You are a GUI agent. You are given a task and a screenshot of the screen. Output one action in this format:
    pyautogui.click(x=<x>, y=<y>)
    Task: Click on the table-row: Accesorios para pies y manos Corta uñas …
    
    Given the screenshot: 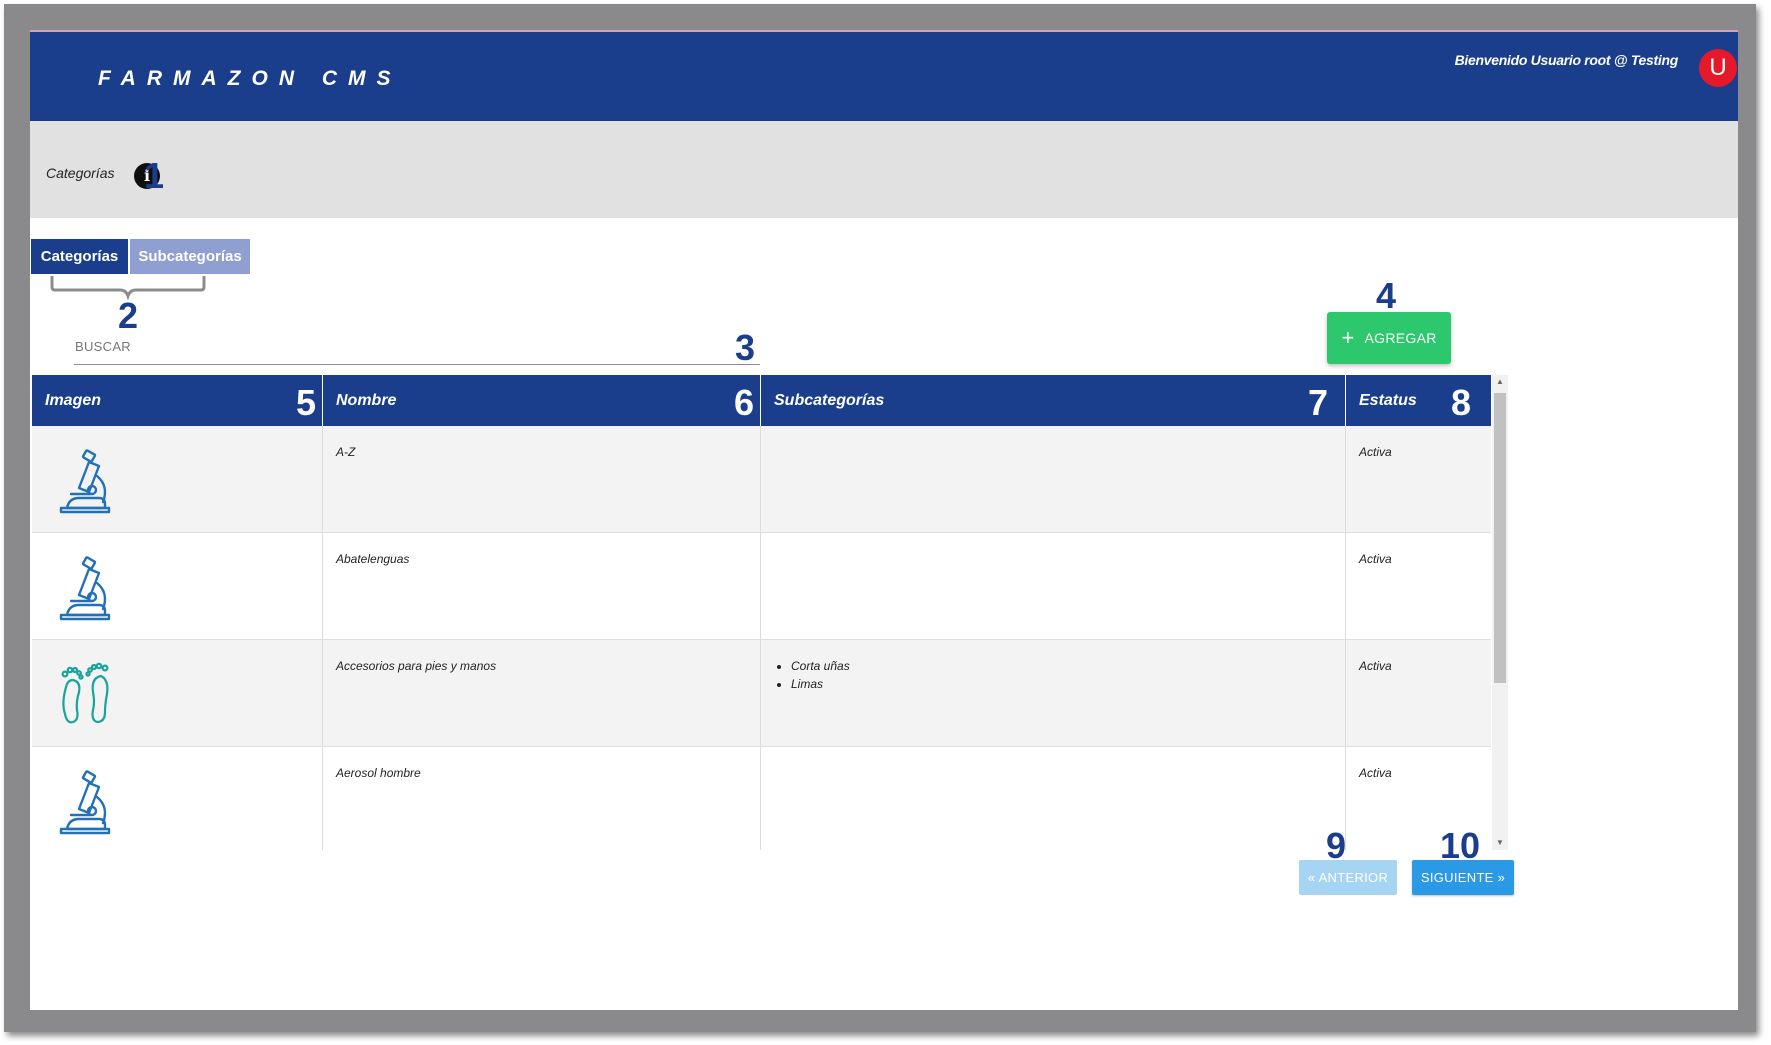 What is the action you would take?
    pyautogui.click(x=761, y=693)
    